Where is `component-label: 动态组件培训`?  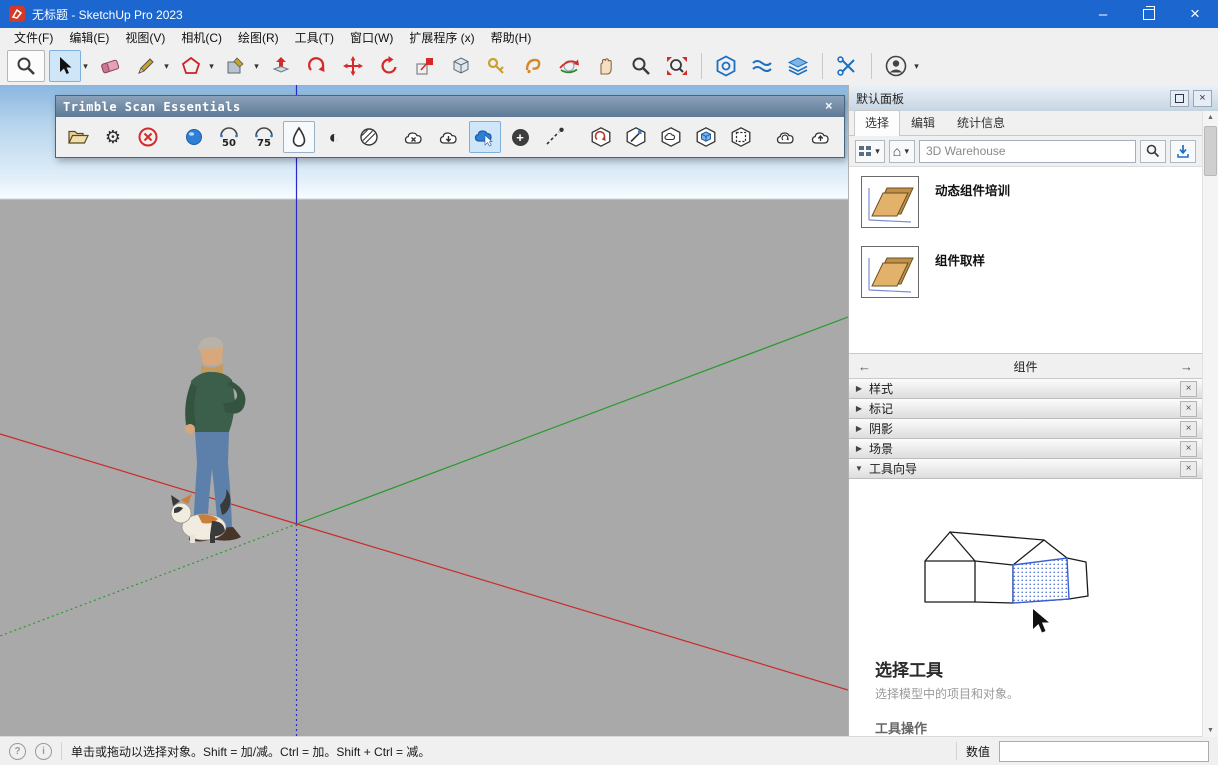
component-label: 动态组件培训 is located at coordinates (972, 189).